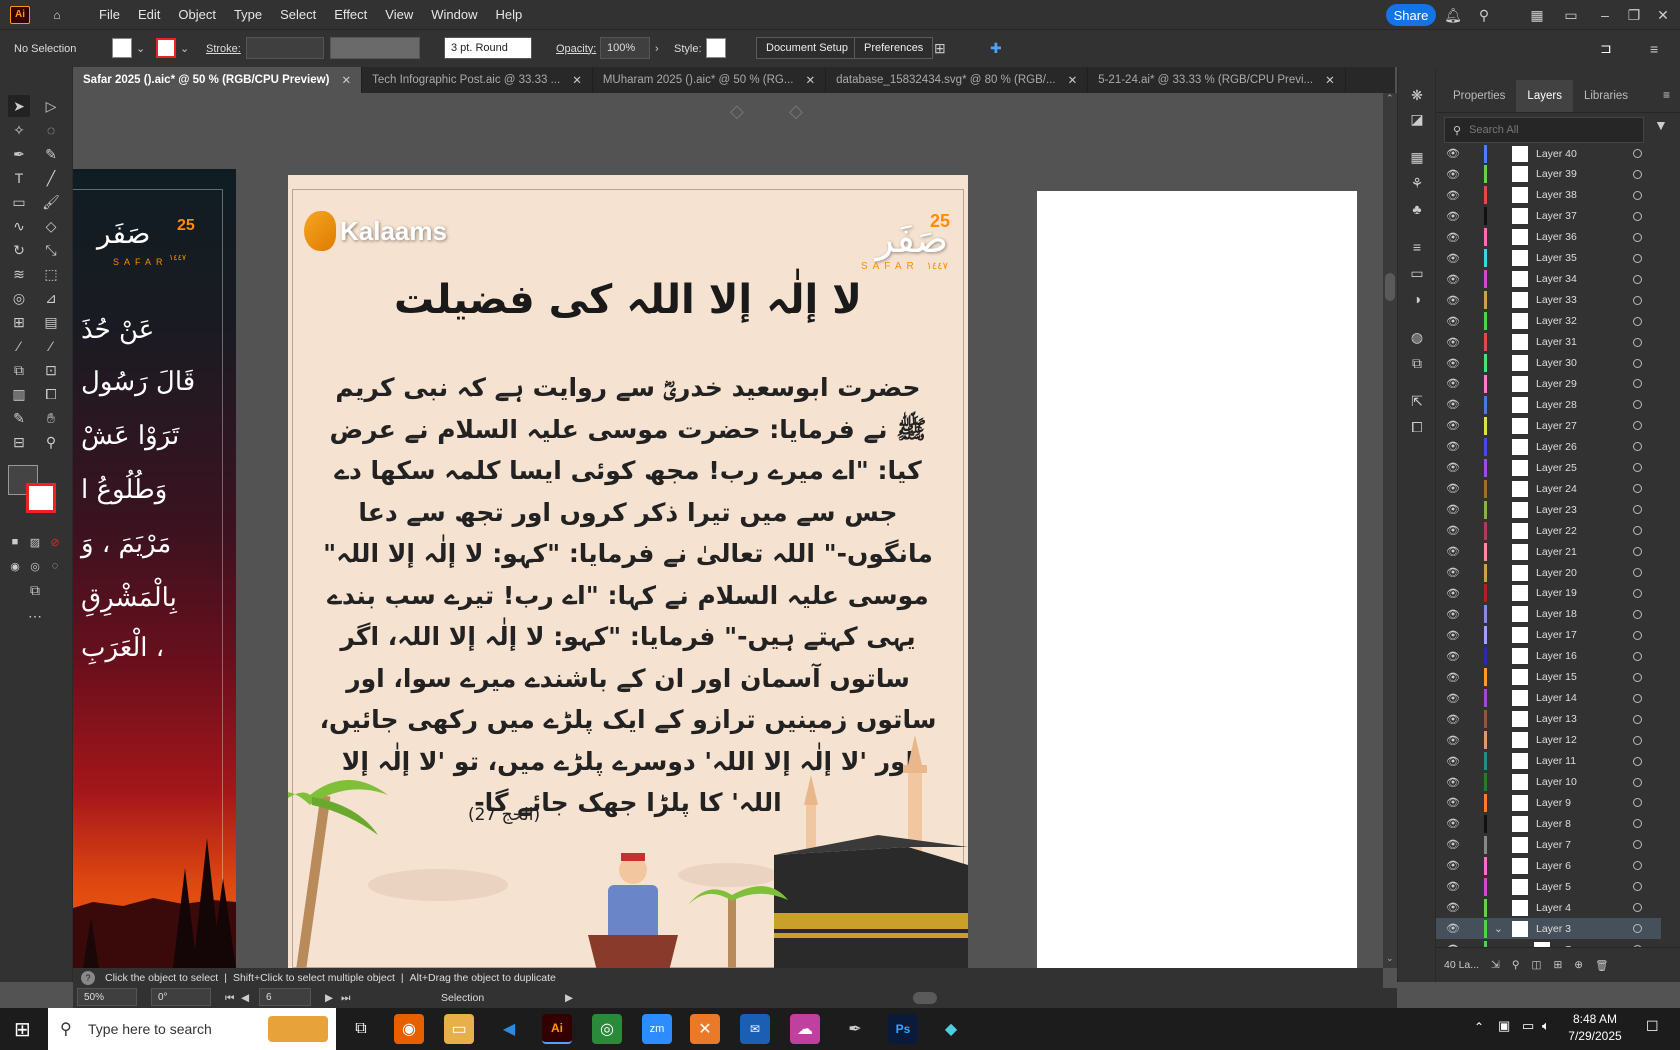  I want to click on layer-row: 👁︎ Layer 30, so click(1548, 363).